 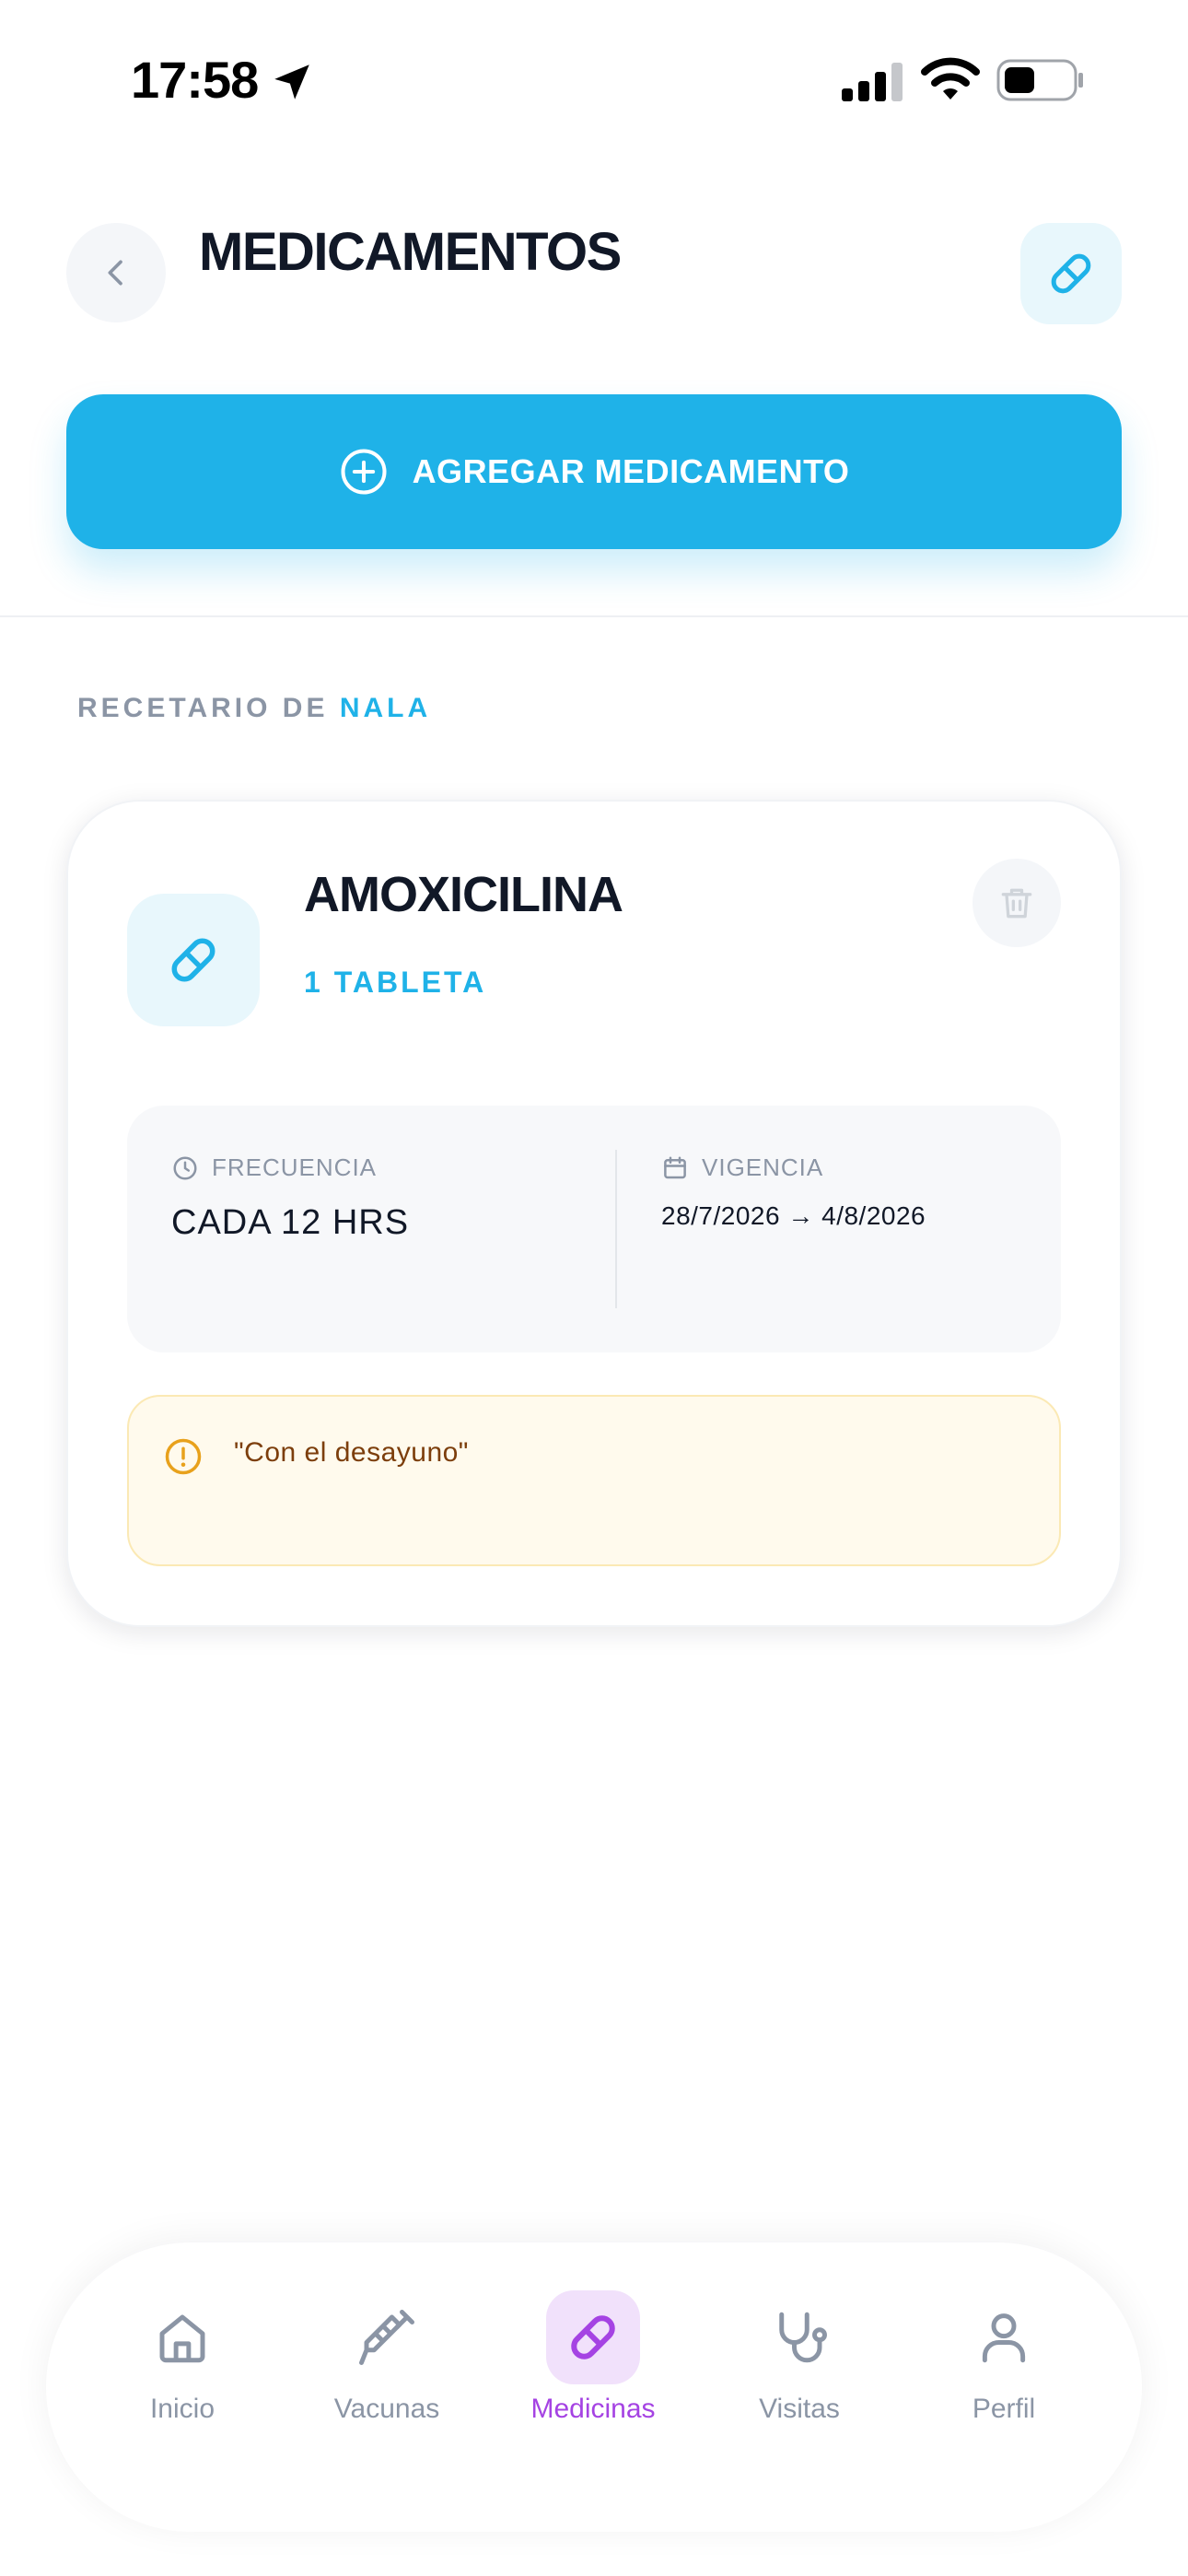 What do you see at coordinates (386, 2409) in the screenshot?
I see `tab-label: Vacunas` at bounding box center [386, 2409].